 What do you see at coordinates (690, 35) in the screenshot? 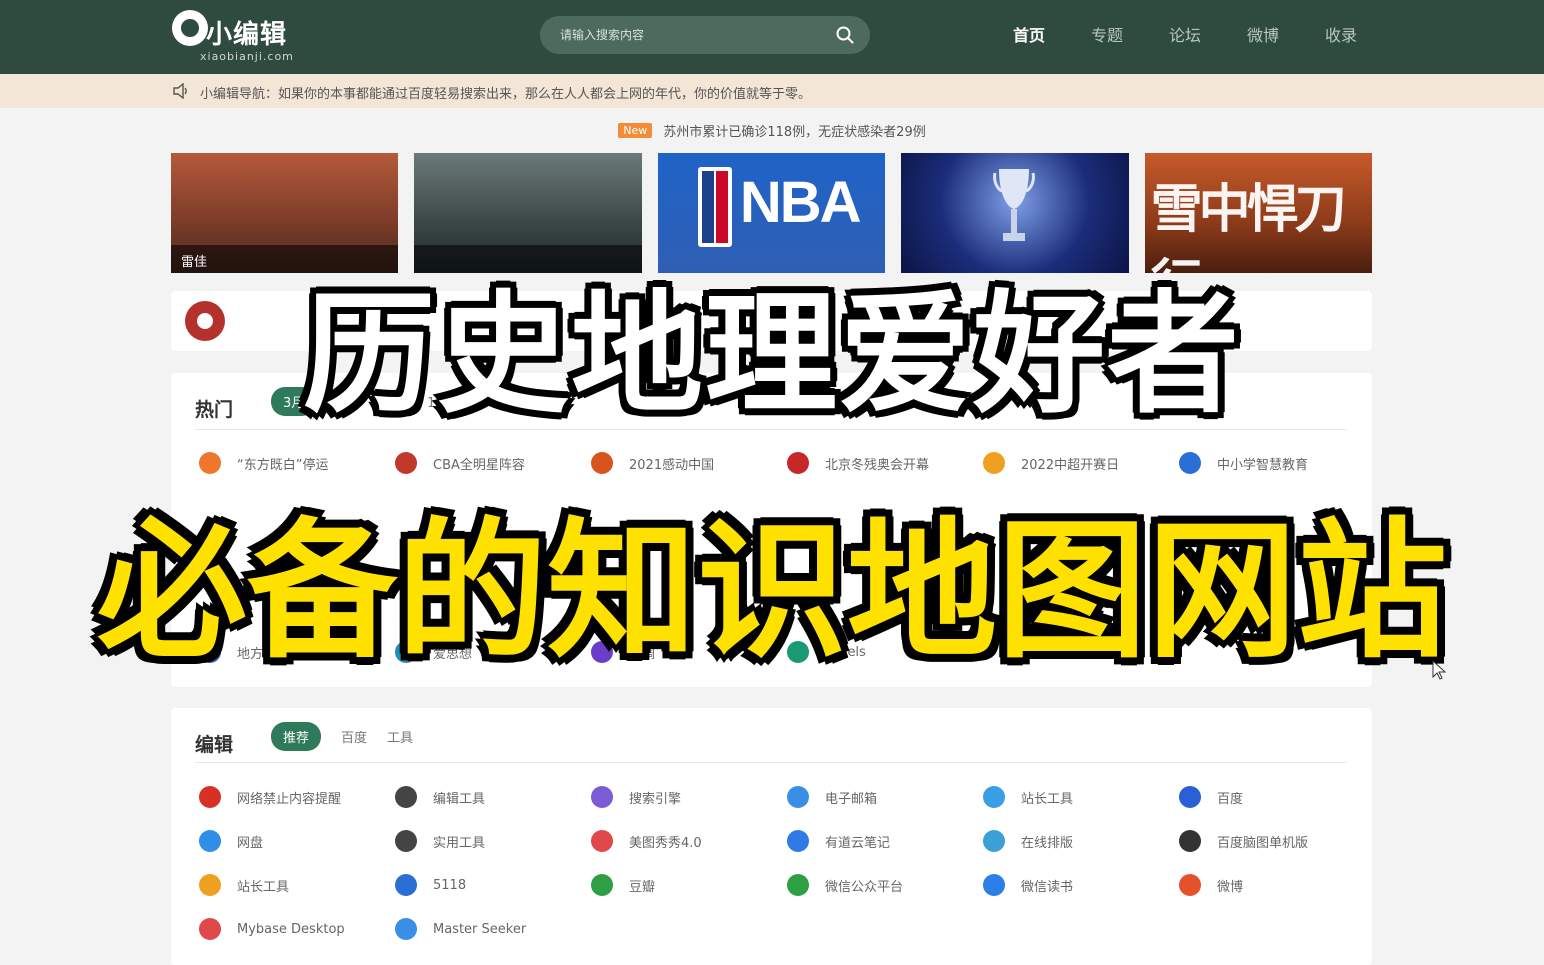
I see `search-input` at bounding box center [690, 35].